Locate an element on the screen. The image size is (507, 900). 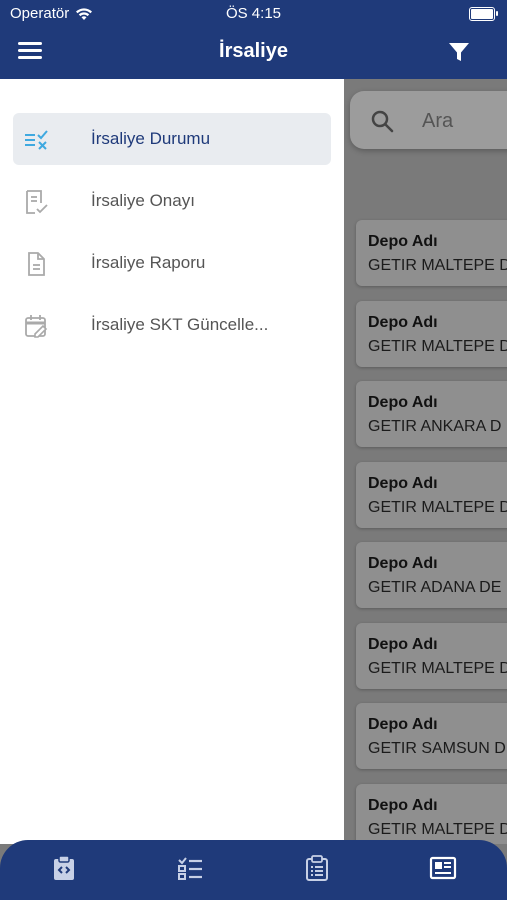
search-bar: Ara is located at coordinates (428, 120).